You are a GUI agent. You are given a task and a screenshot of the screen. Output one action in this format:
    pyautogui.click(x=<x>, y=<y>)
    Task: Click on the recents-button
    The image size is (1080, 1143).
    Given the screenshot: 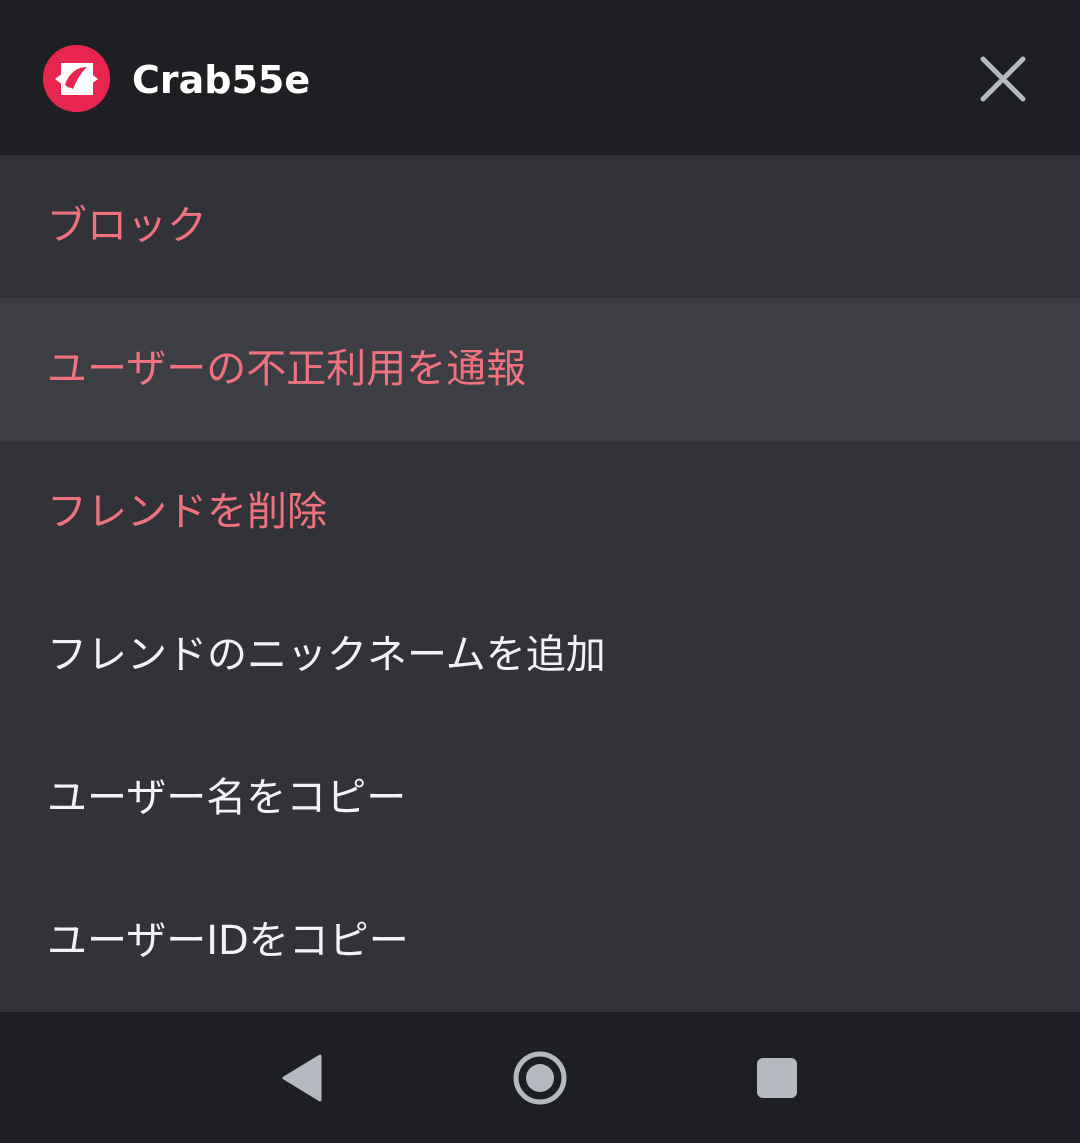 What is the action you would take?
    pyautogui.click(x=777, y=1078)
    